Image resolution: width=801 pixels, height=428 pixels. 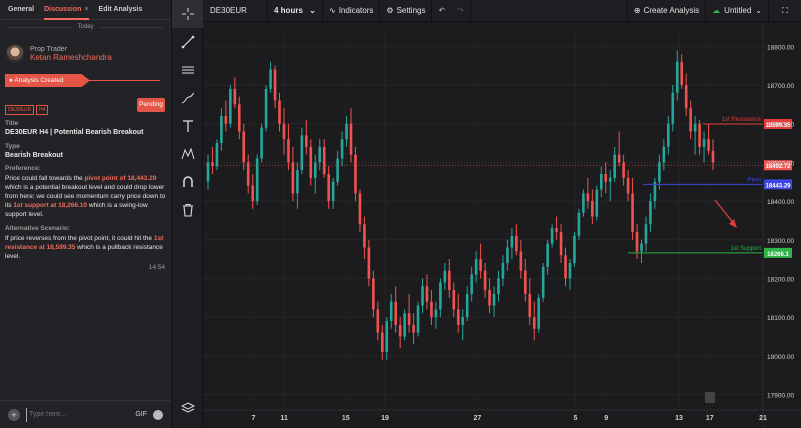 I want to click on y-tick-label: 18800.00, so click(x=780, y=47).